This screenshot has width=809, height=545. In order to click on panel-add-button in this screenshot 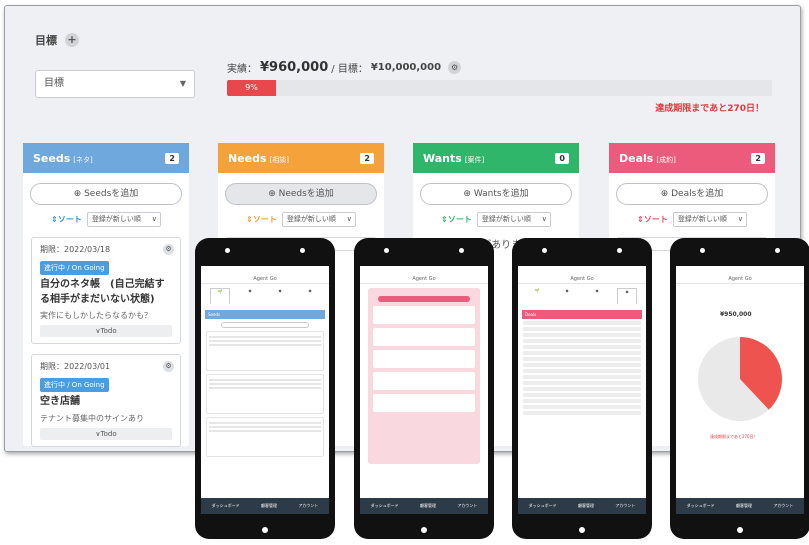, I will do `click(424, 299)`.